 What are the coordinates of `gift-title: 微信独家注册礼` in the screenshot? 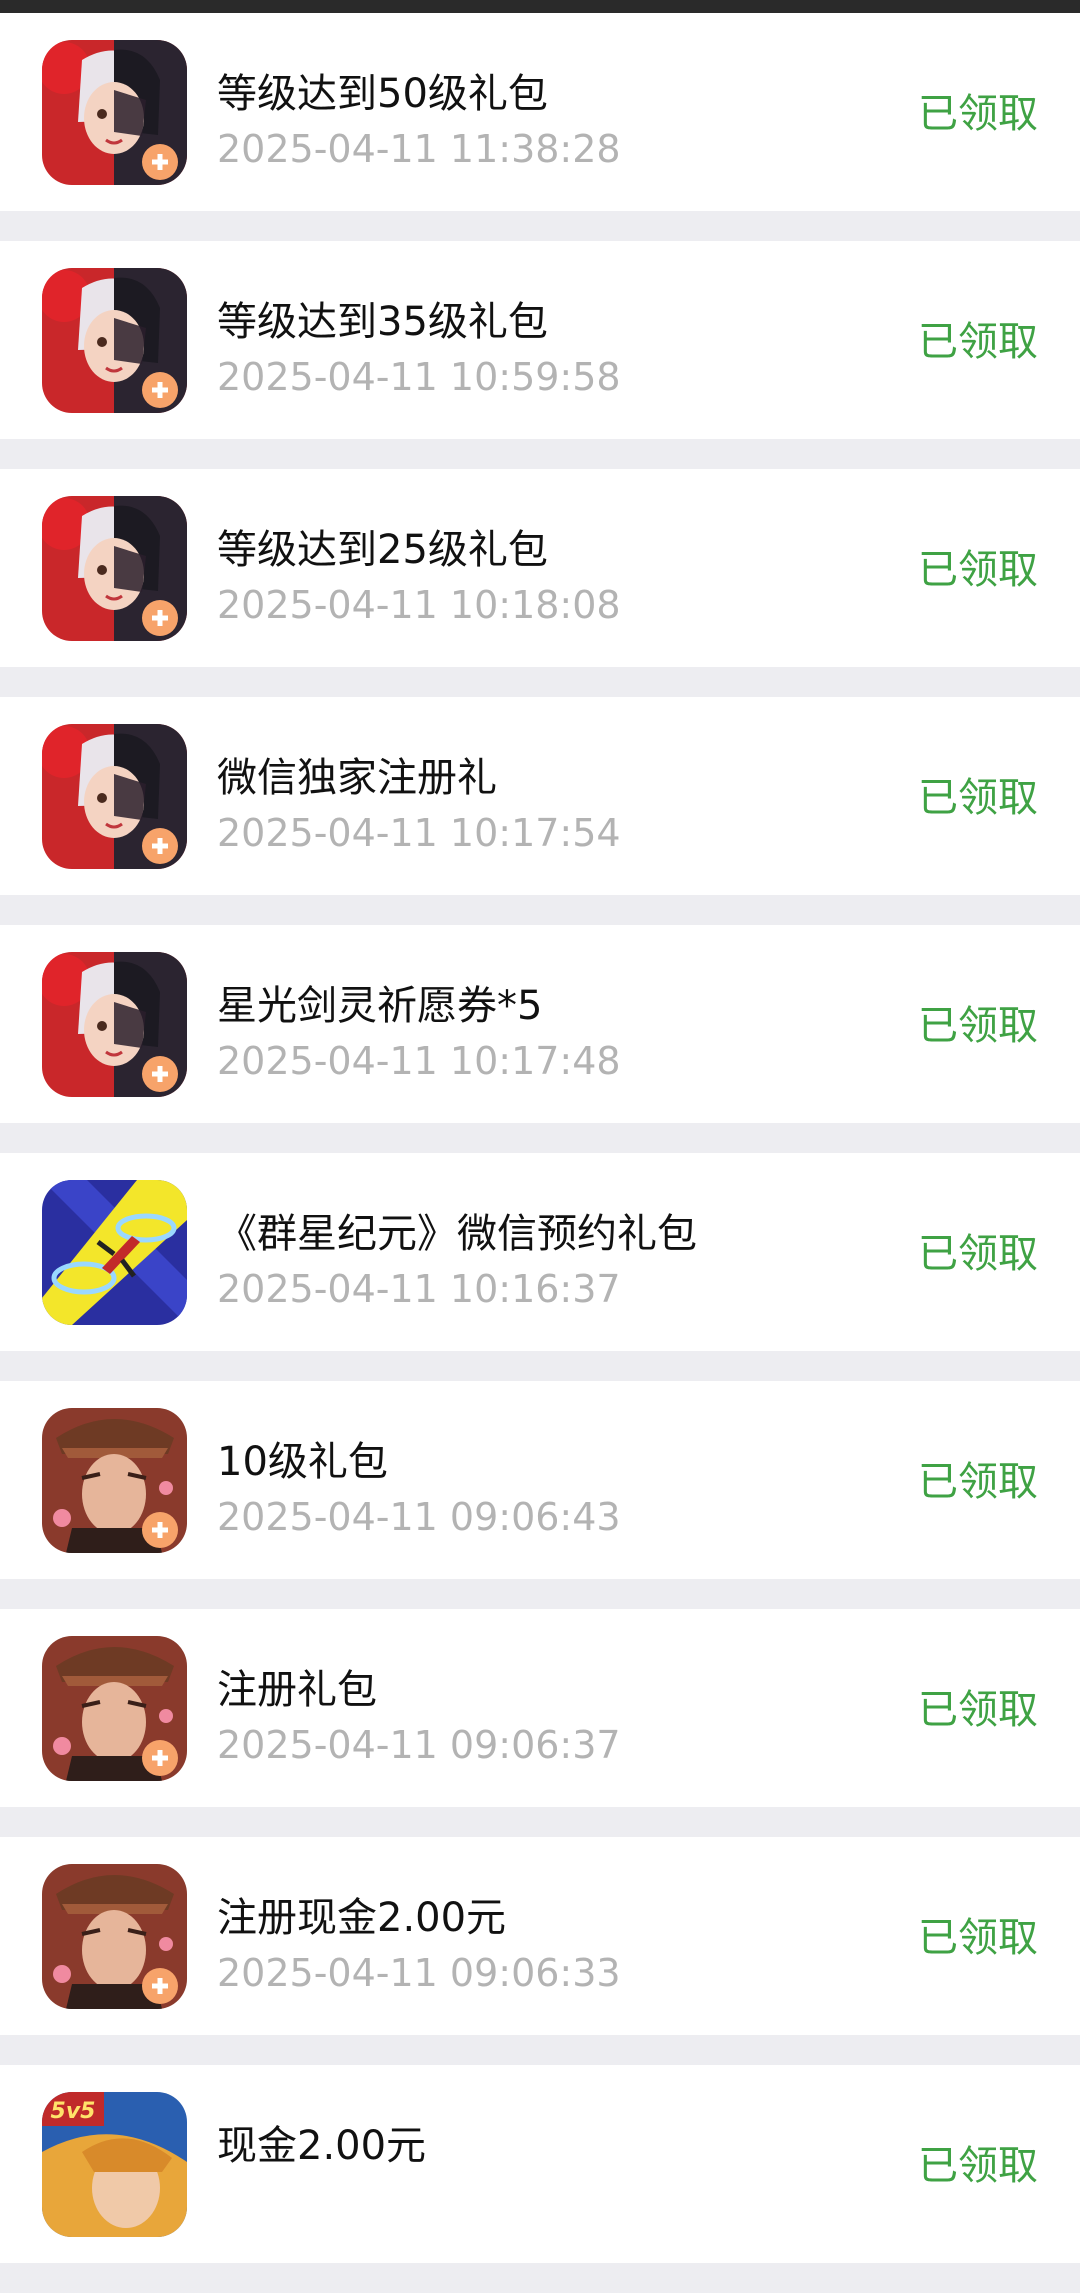 It's located at (357, 778).